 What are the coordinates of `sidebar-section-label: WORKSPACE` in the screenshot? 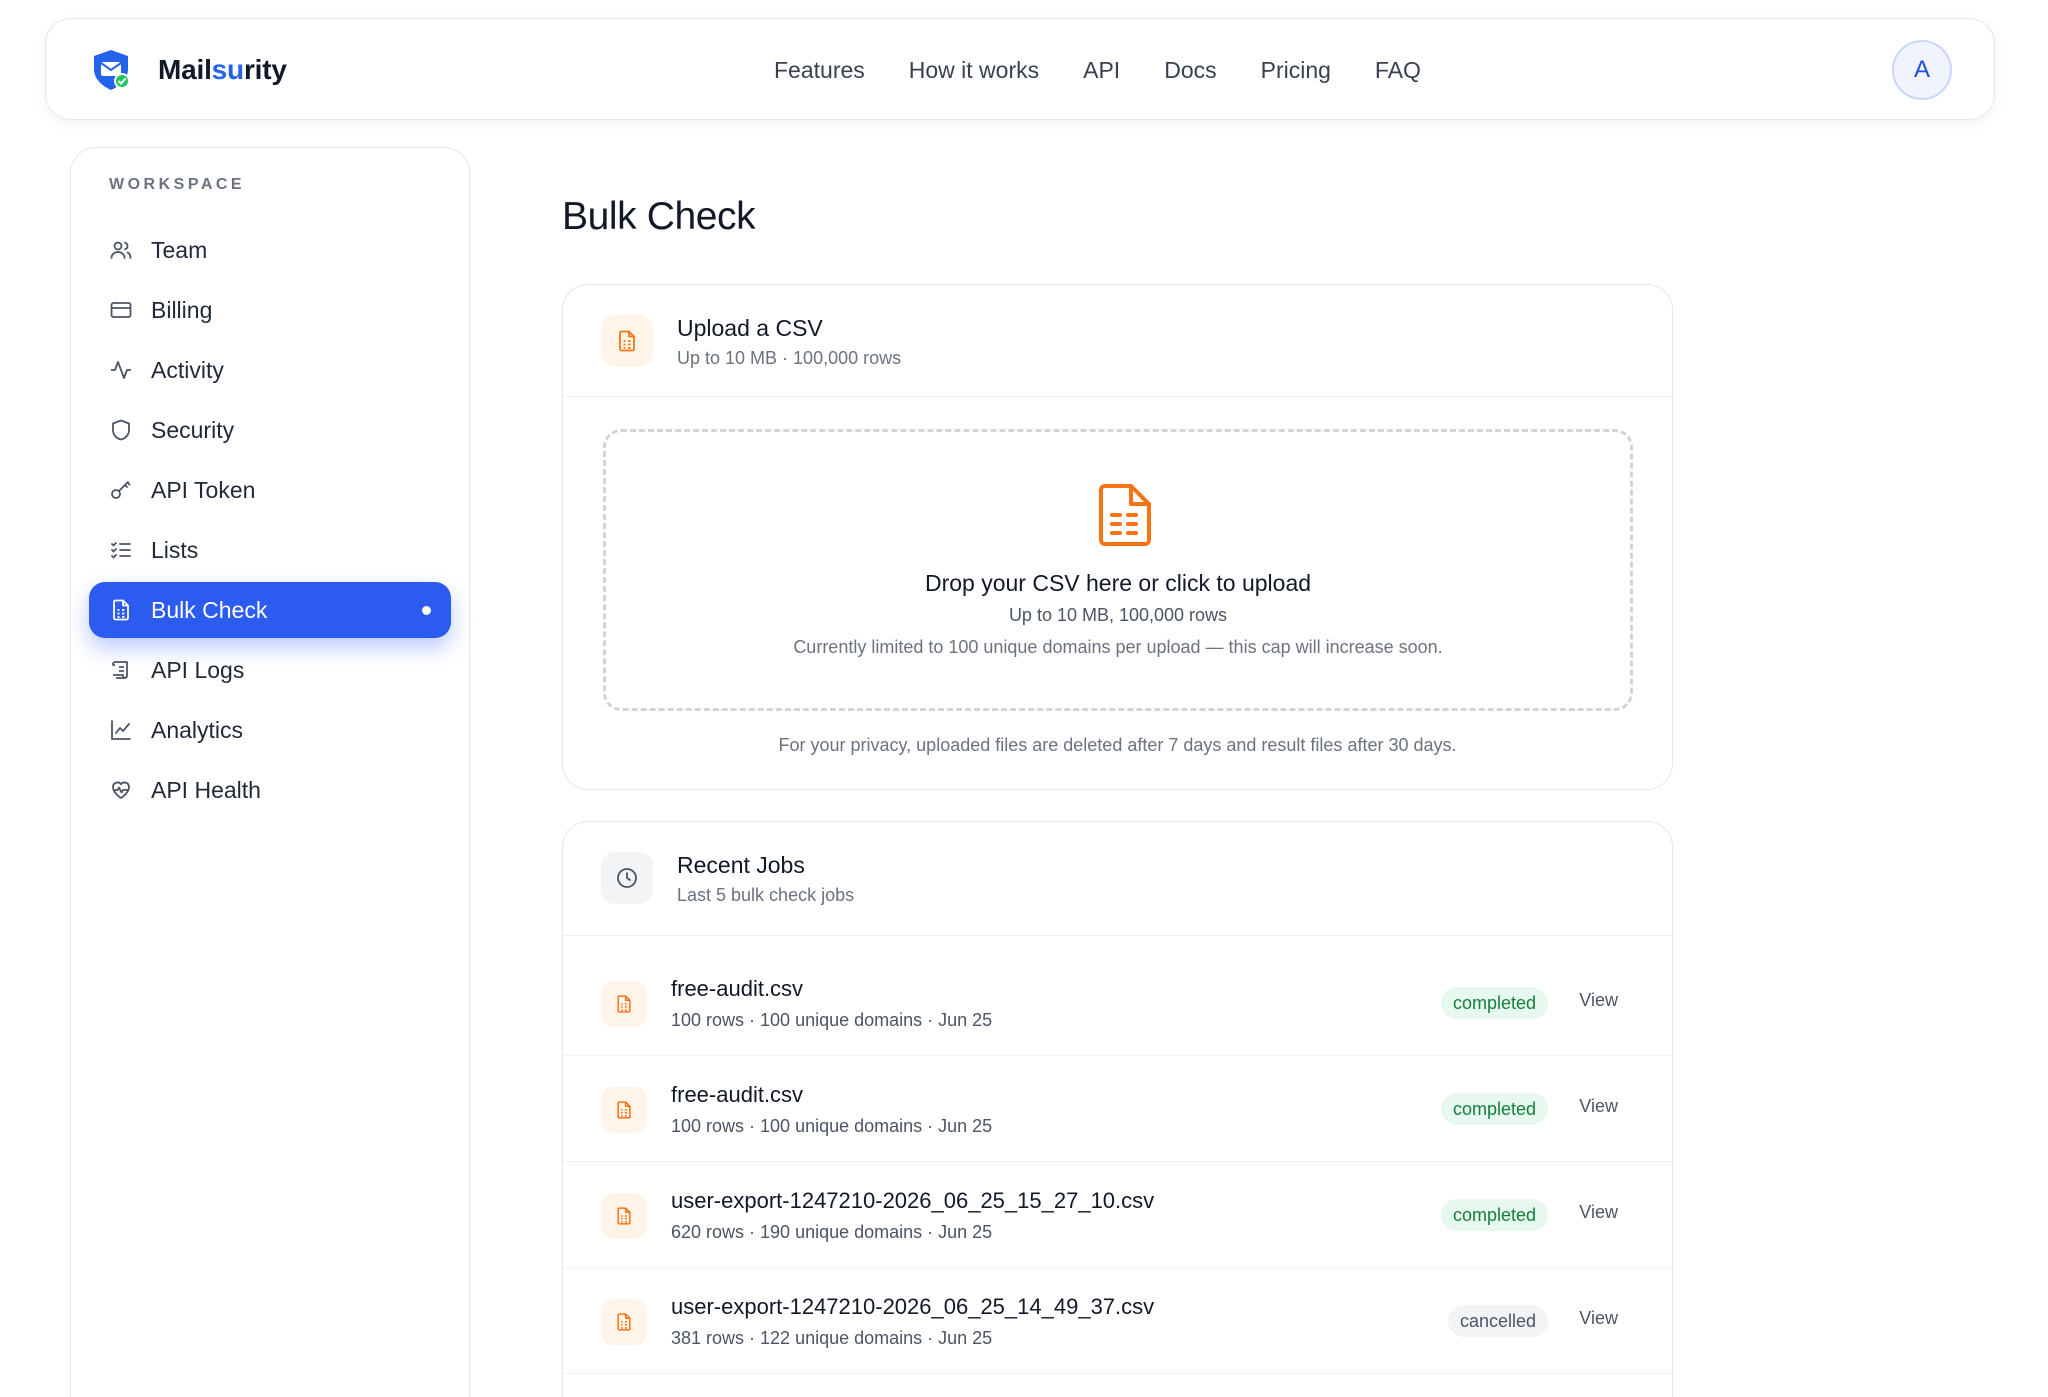 It's located at (177, 184).